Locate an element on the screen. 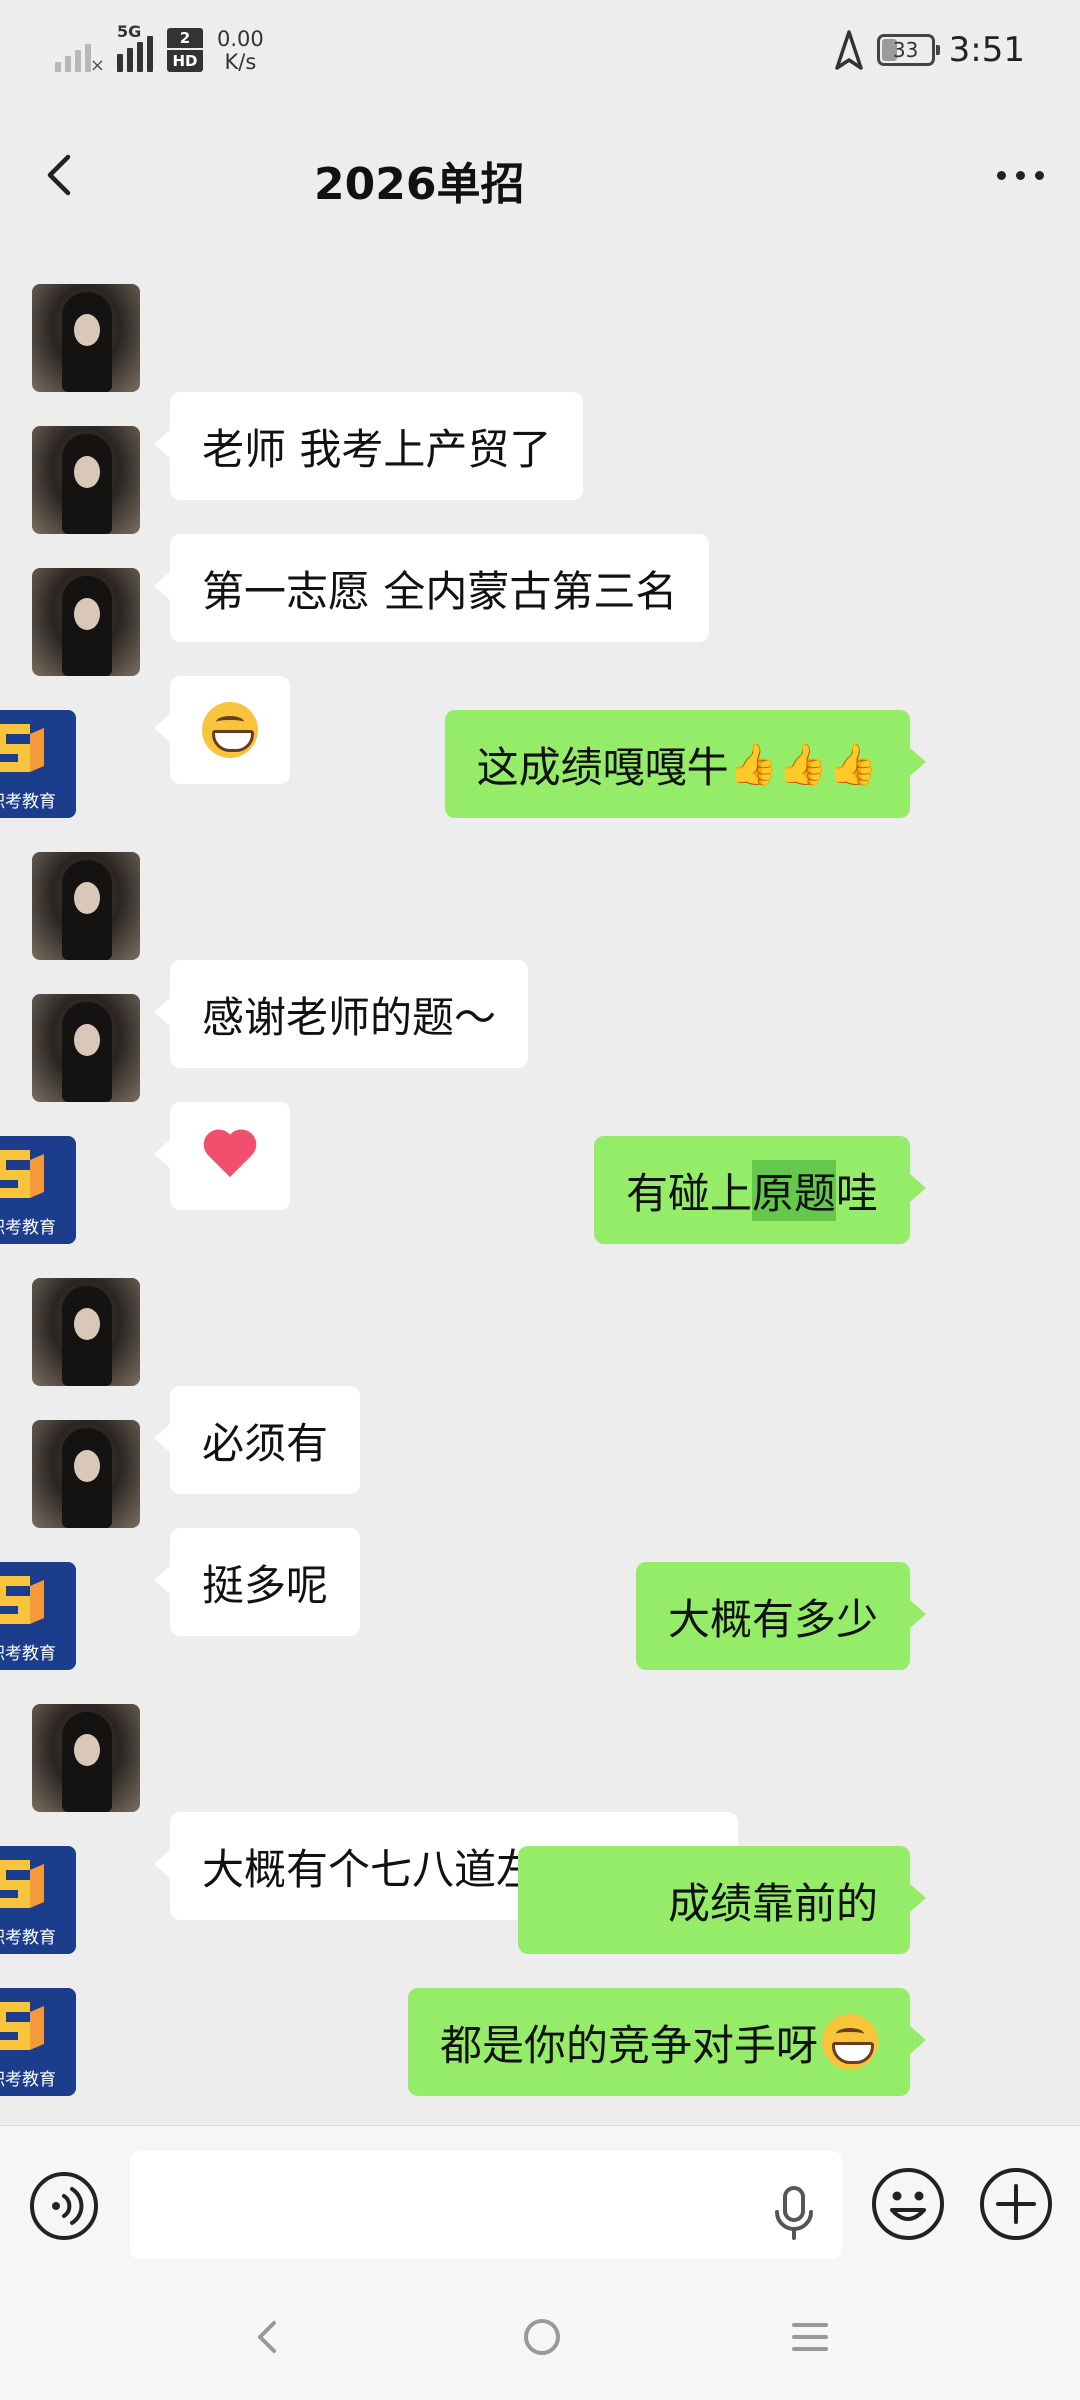 This screenshot has height=2400, width=1080. message-text: 都是你的竞争对手呀 is located at coordinates (628, 2045).